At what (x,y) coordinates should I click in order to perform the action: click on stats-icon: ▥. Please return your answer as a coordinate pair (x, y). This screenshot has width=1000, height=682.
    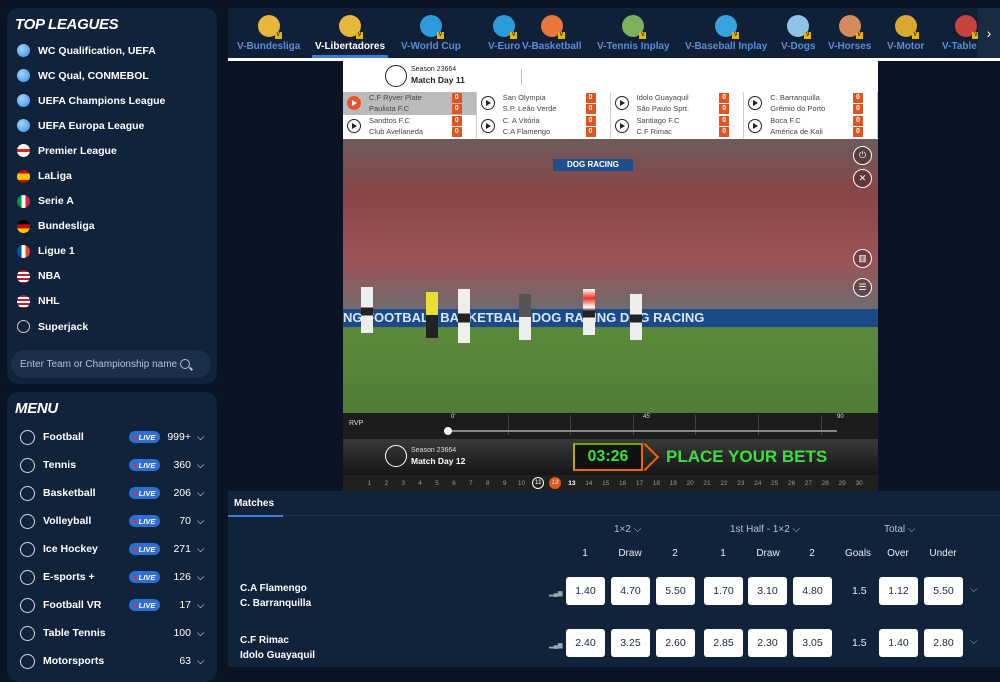
    Looking at the image, I should click on (862, 258).